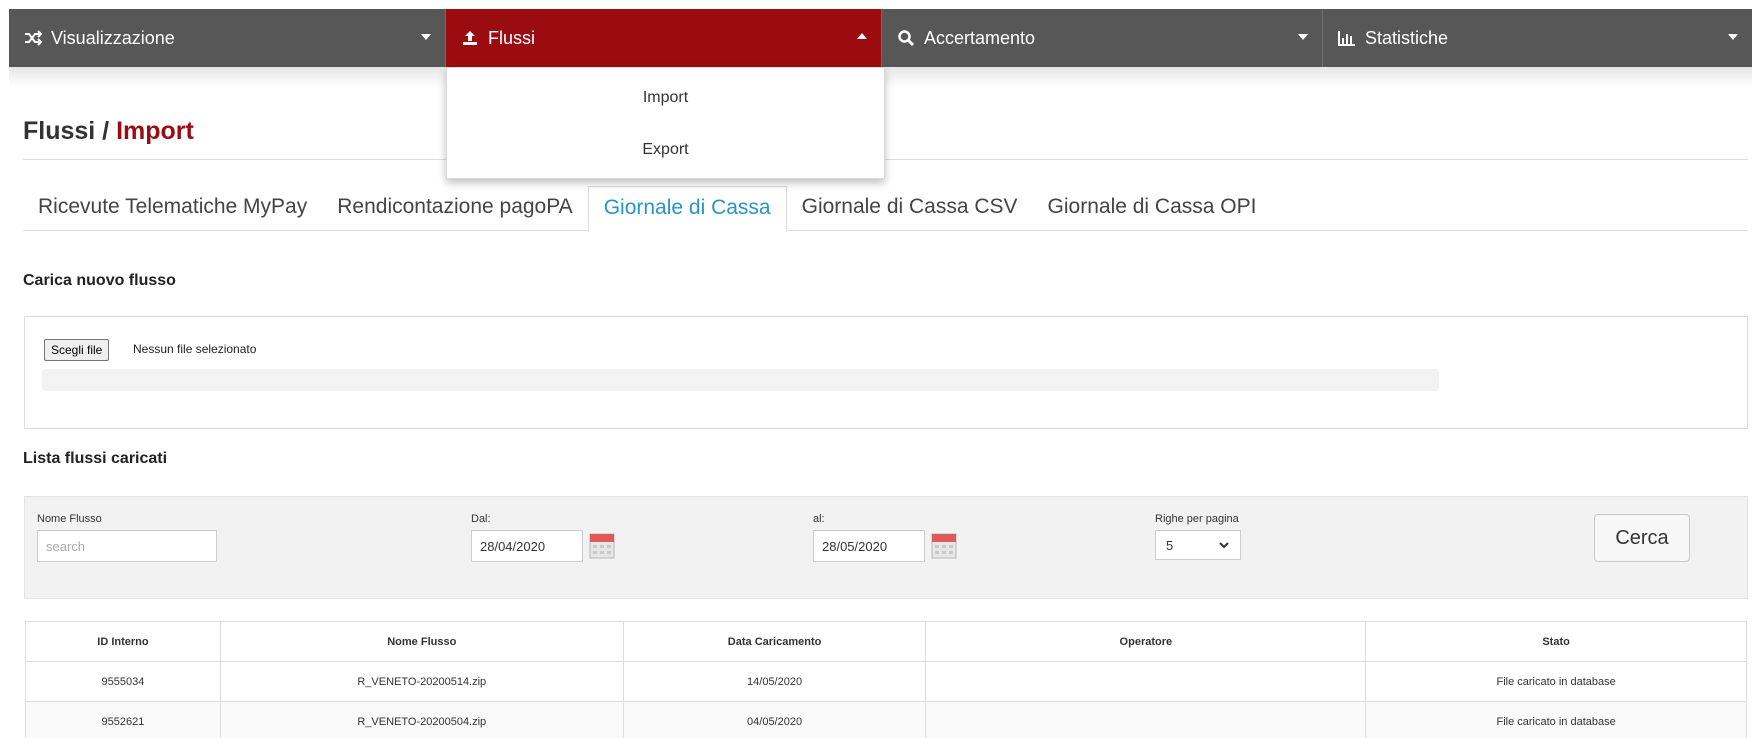 The width and height of the screenshot is (1752, 738). What do you see at coordinates (155, 131) in the screenshot?
I see `breadcrumb-current: Import` at bounding box center [155, 131].